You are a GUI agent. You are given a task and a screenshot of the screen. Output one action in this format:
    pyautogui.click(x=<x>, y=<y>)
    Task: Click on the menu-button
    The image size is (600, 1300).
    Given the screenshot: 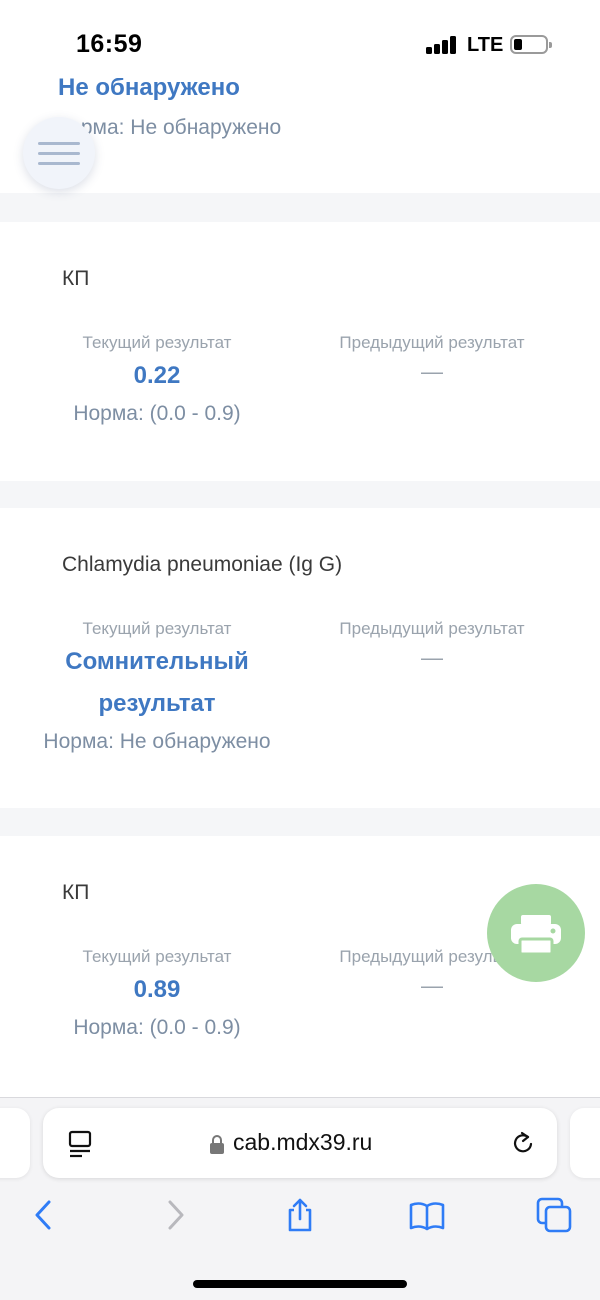 What is the action you would take?
    pyautogui.click(x=59, y=153)
    